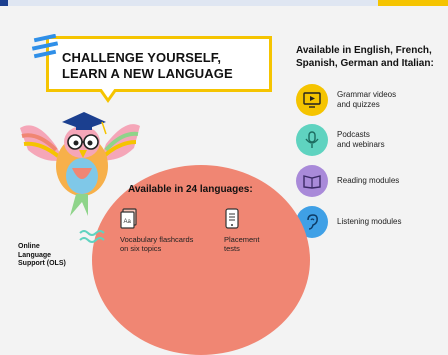 The height and width of the screenshot is (355, 448). Describe the element at coordinates (128, 218) in the screenshot. I see `flashcard-icon: Aa` at that location.